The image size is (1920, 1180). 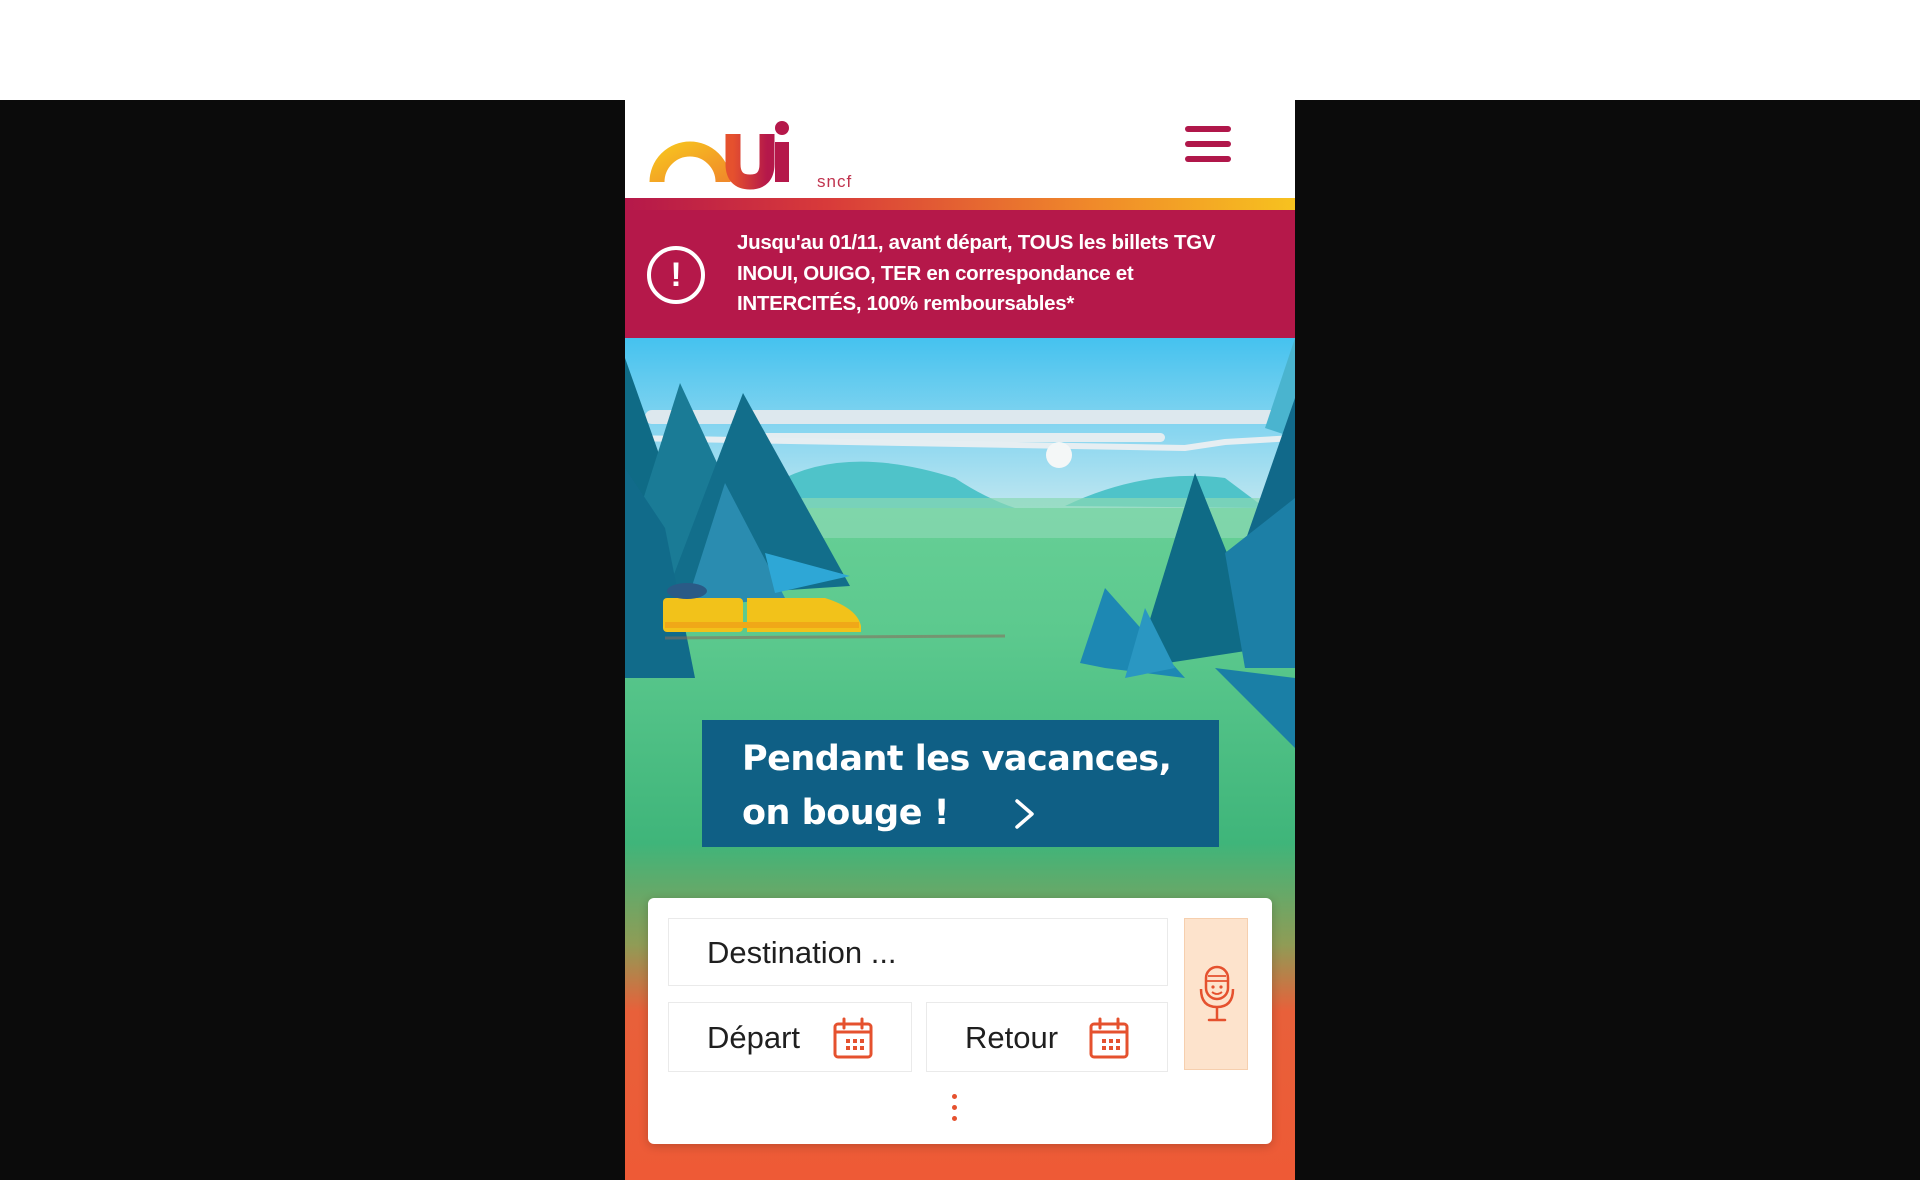 What do you see at coordinates (960, 50) in the screenshot?
I see `browser-top-strip` at bounding box center [960, 50].